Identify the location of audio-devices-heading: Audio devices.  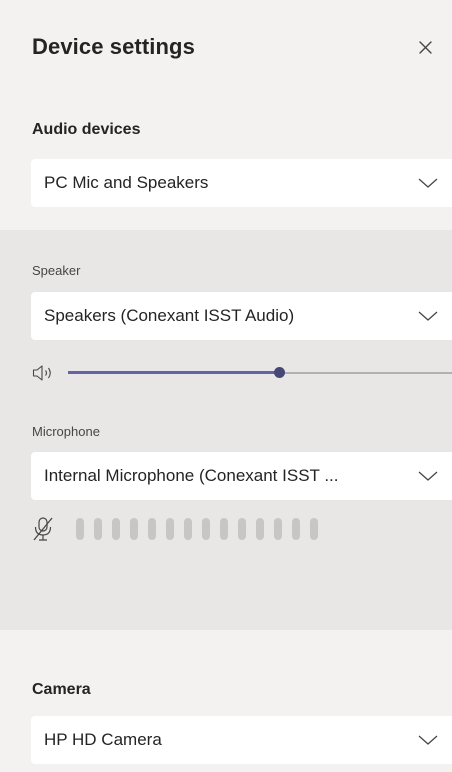
(86, 129).